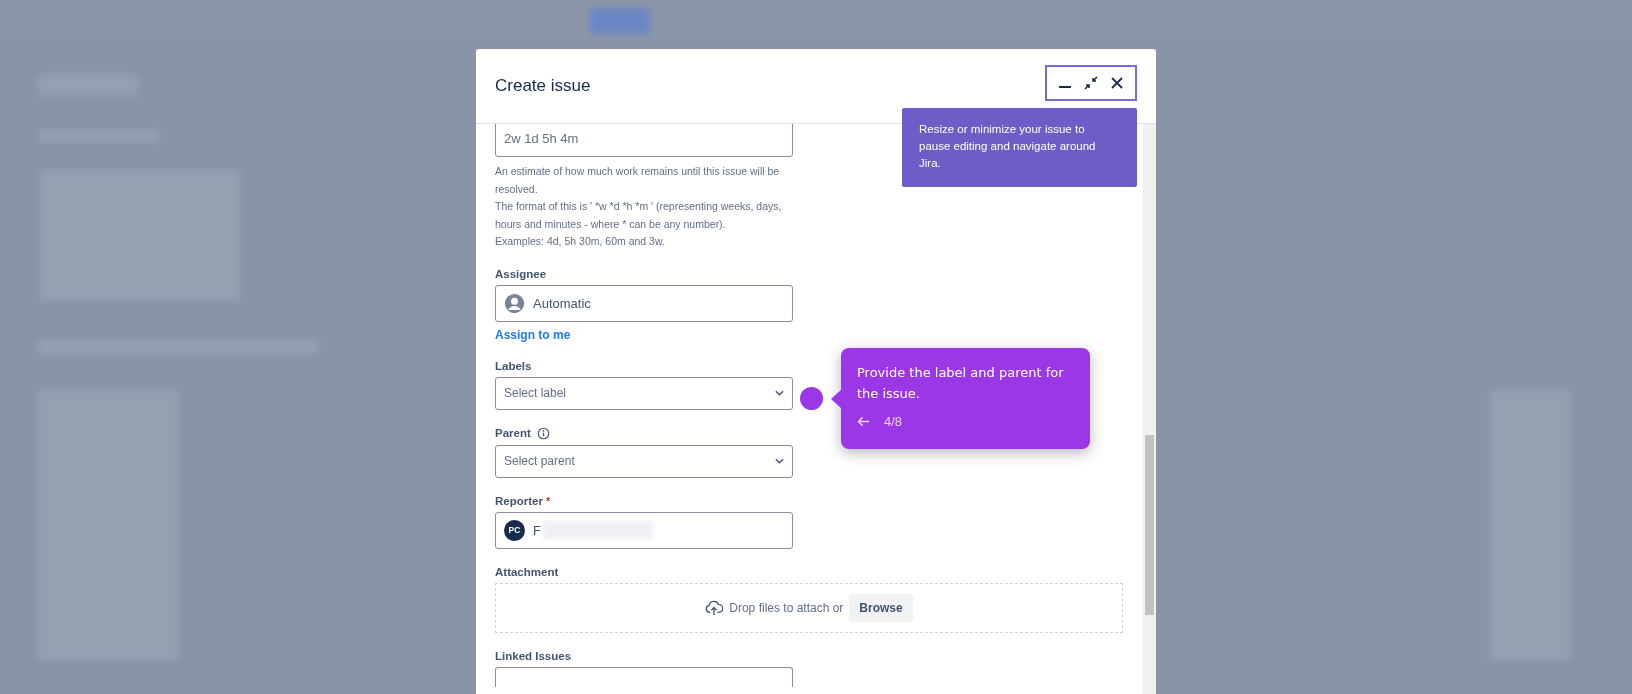  What do you see at coordinates (519, 500) in the screenshot?
I see `field-label: Reporter` at bounding box center [519, 500].